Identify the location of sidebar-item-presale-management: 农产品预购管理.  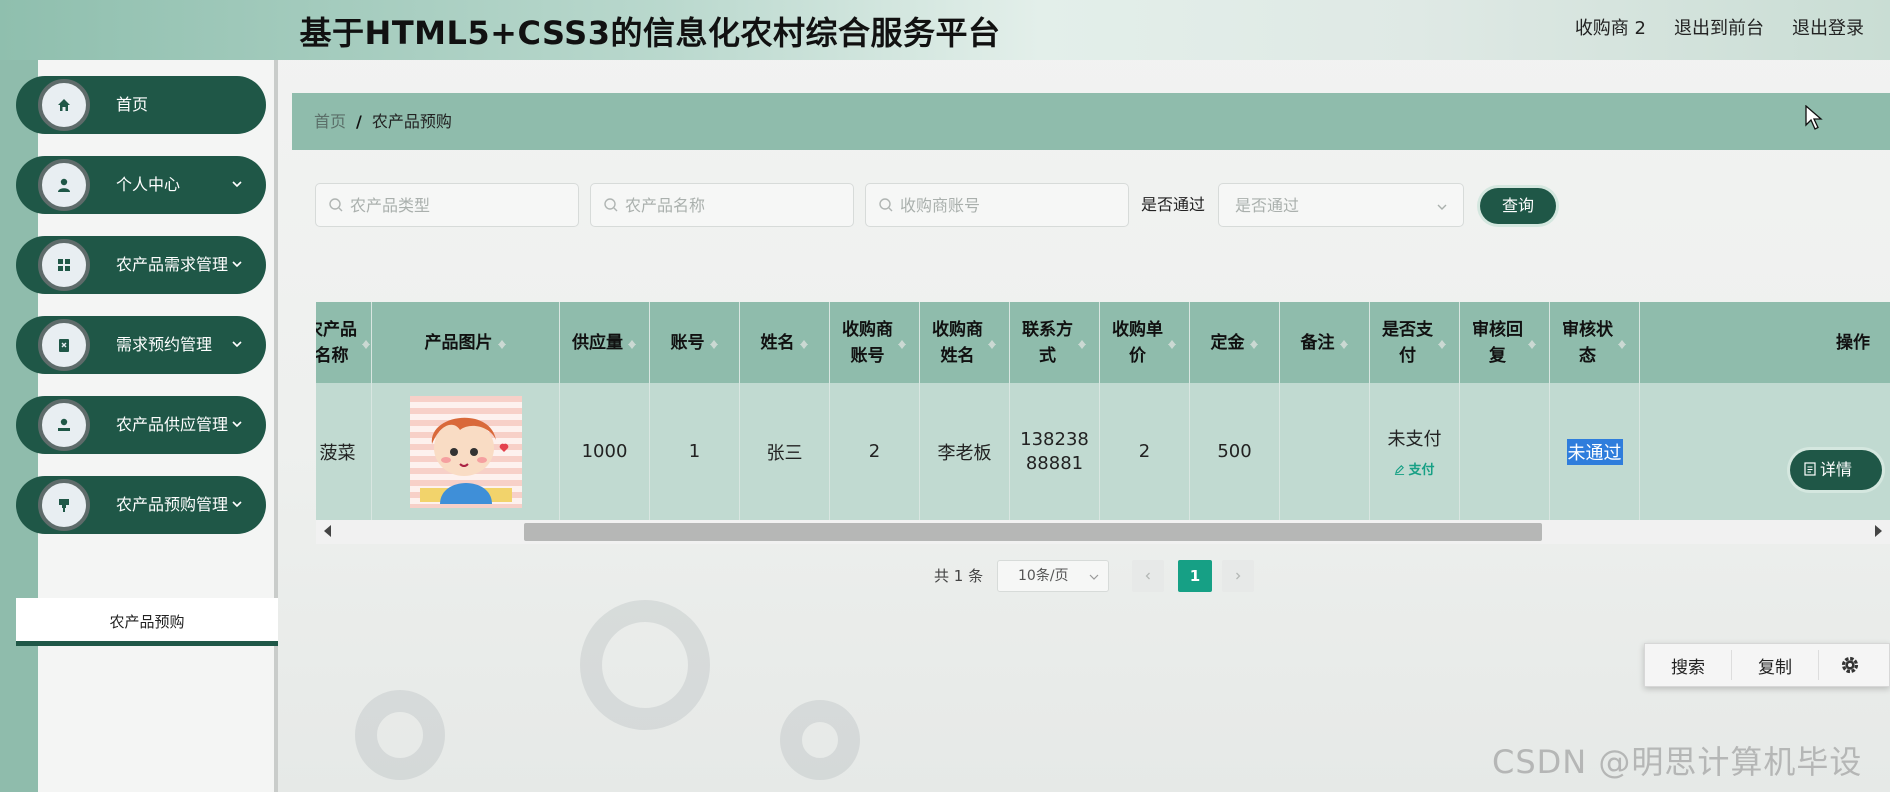
(141, 505).